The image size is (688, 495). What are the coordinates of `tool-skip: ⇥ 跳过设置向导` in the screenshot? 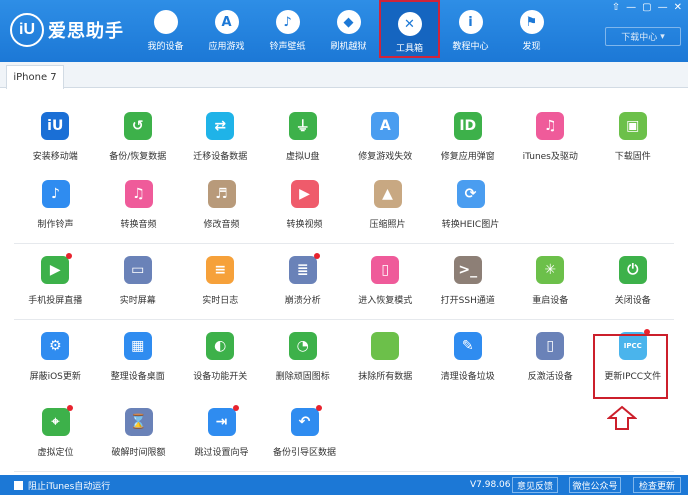 It's located at (221, 433).